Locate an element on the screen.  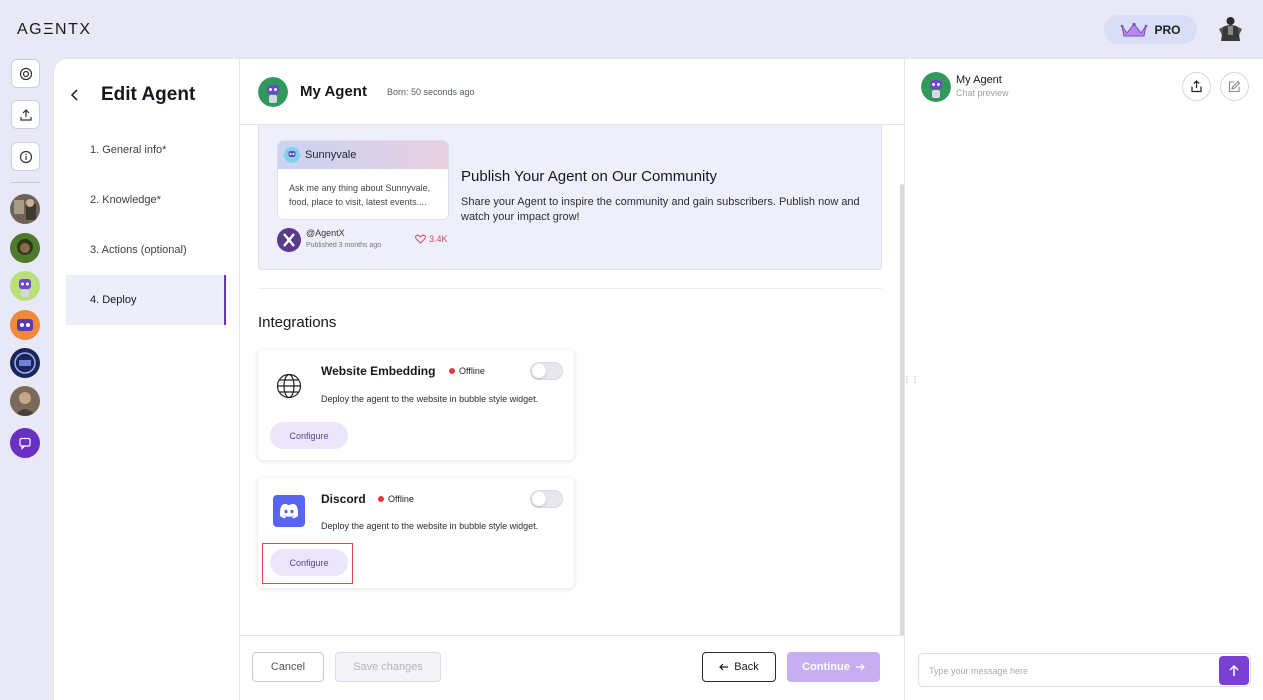
publish-title: Publish Your Agent on Our Community is located at coordinates (589, 176).